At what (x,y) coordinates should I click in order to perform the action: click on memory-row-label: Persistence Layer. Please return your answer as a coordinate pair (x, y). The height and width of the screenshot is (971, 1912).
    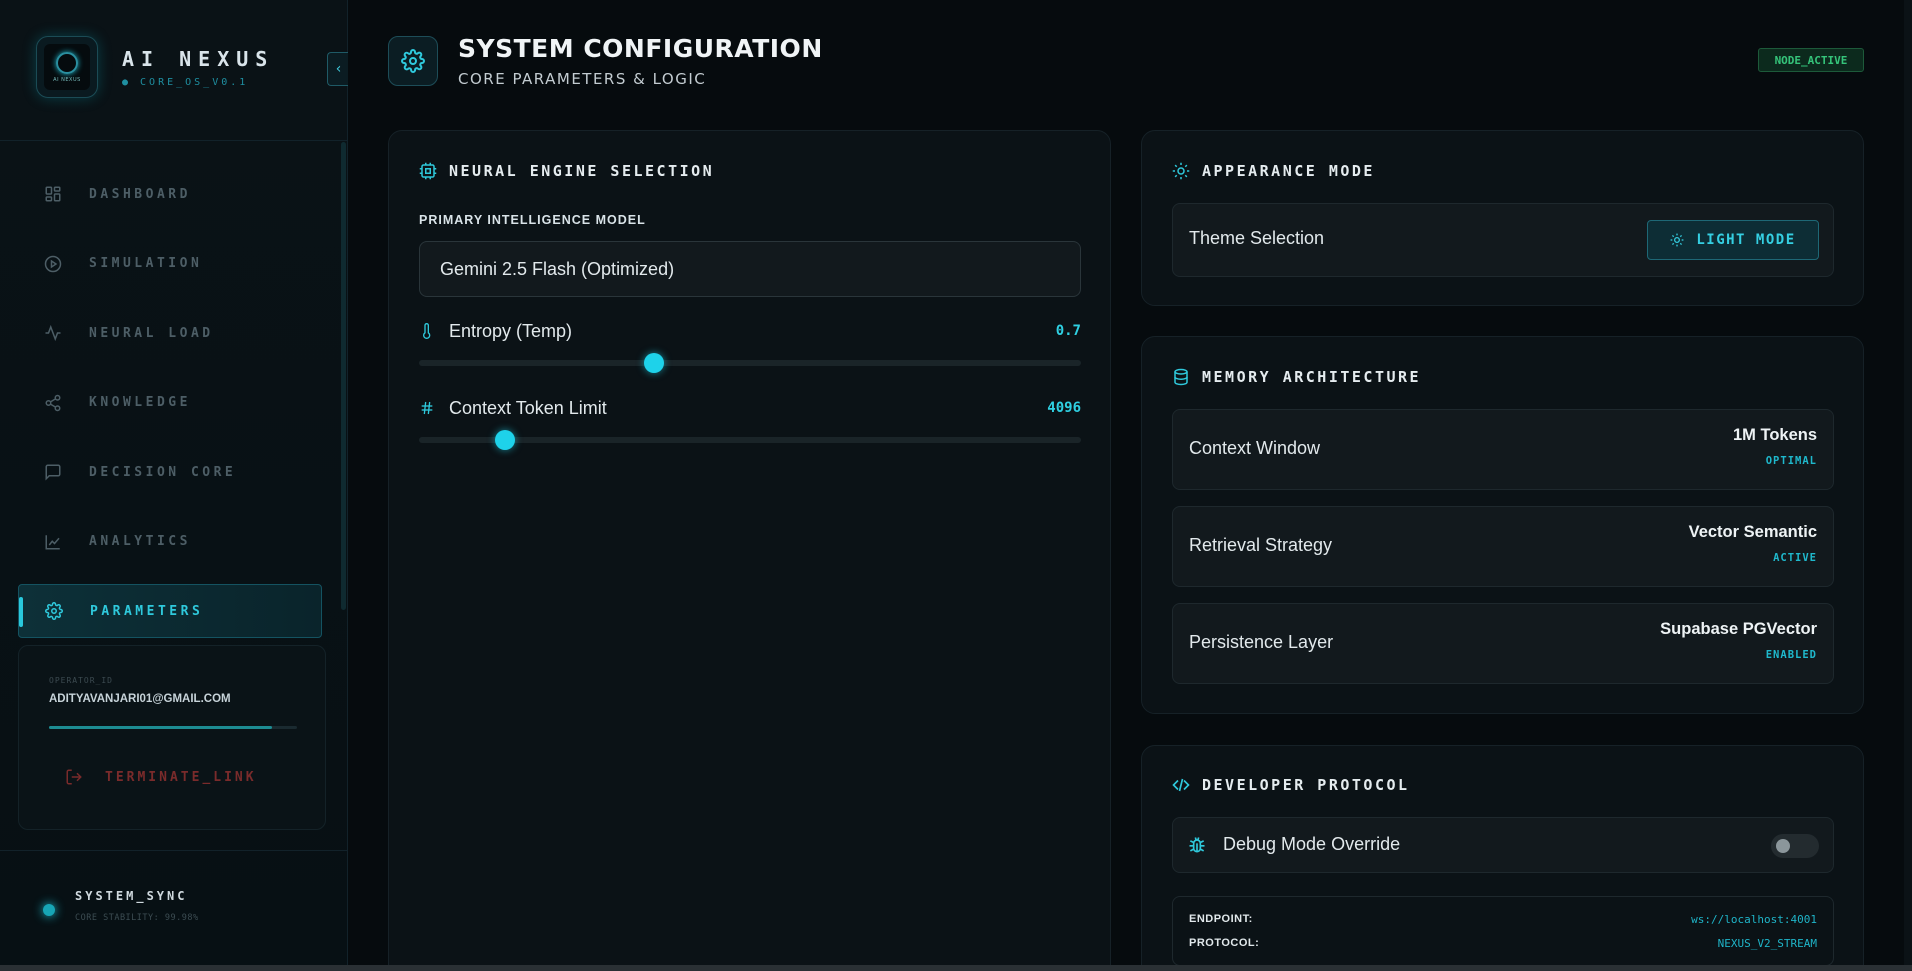
    Looking at the image, I should click on (1261, 642).